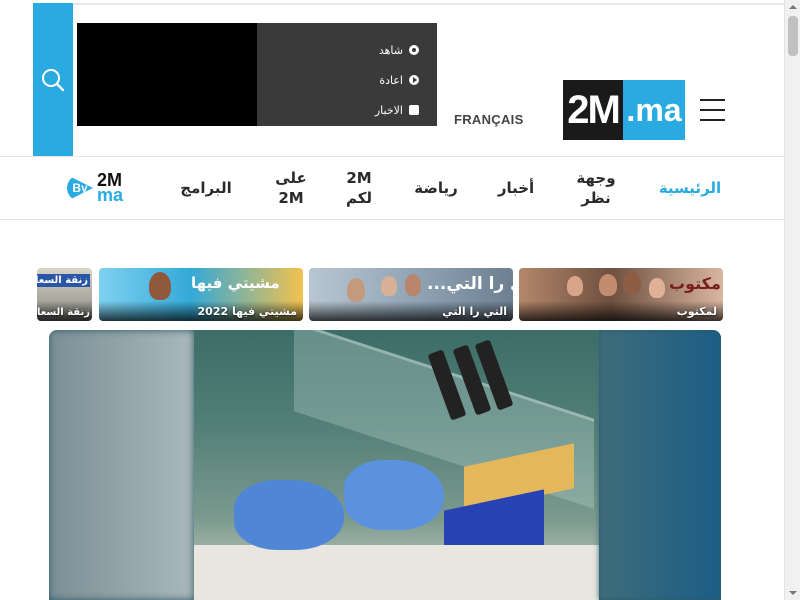 This screenshot has height=600, width=800. Describe the element at coordinates (489, 119) in the screenshot. I see `language-switch-link: FRANÇAIS` at that location.